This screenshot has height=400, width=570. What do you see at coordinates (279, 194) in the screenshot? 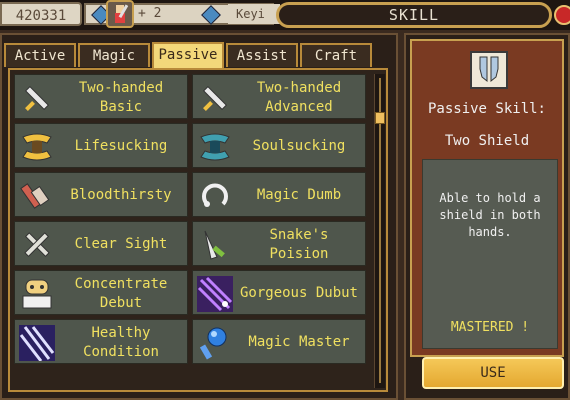
I see `skill-magic-dumb: Magic Dumb` at bounding box center [279, 194].